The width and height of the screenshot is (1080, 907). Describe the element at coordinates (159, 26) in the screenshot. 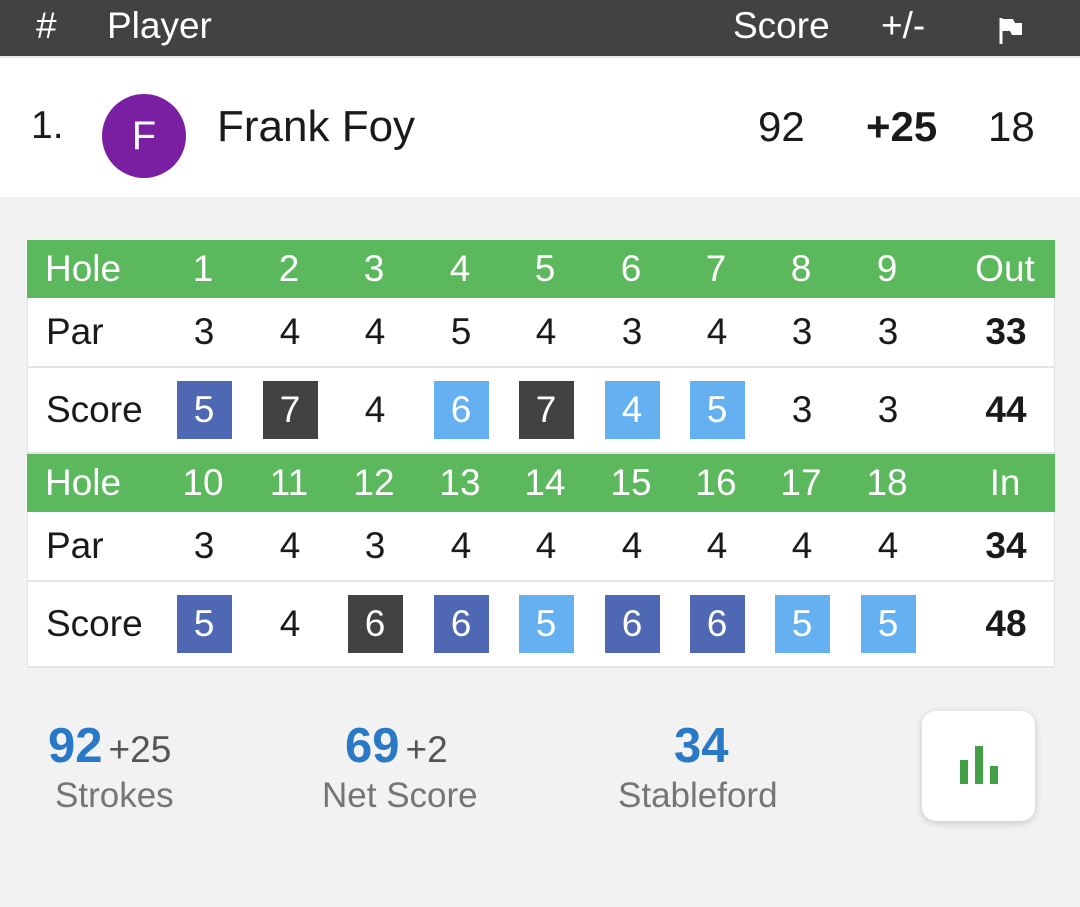

I see `player-column-header: Player` at that location.